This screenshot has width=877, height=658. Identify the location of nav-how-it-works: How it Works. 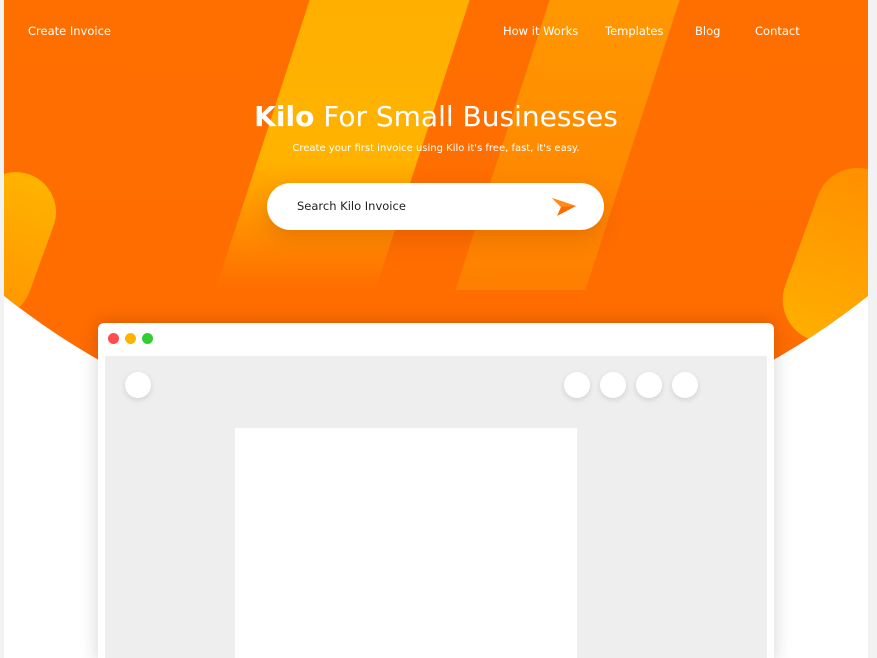
(540, 31).